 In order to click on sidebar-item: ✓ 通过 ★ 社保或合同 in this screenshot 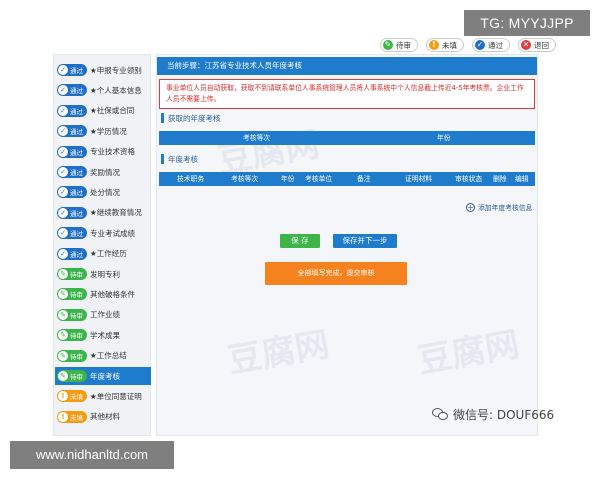, I will do `click(103, 111)`.